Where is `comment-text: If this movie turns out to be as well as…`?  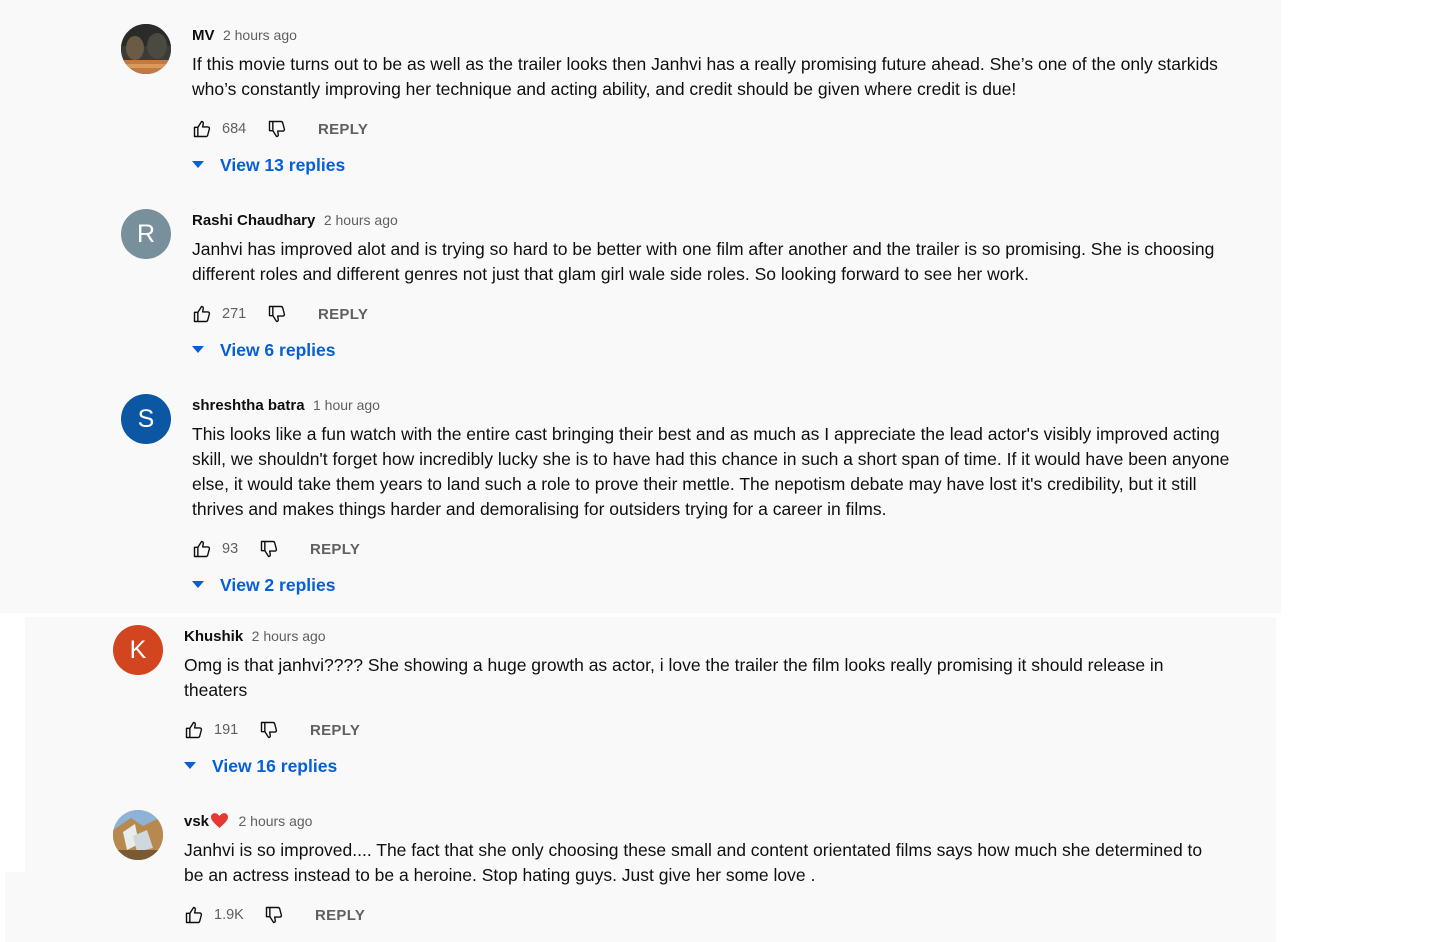
comment-text: If this movie turns out to be as well as… is located at coordinates (705, 76).